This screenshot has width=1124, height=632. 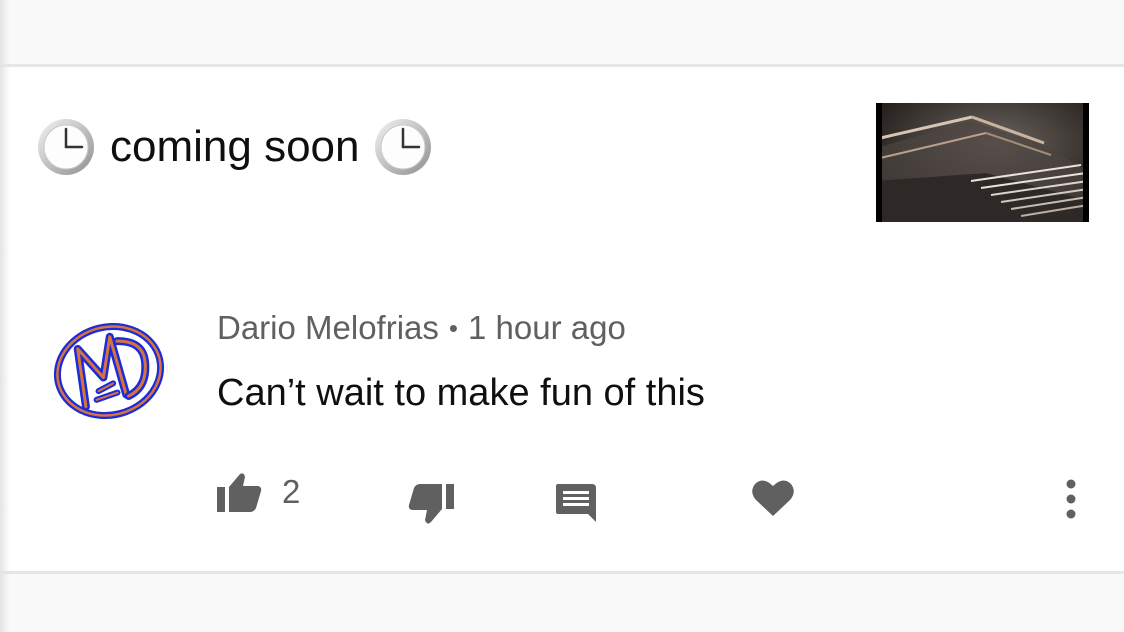 I want to click on left-edge-shadow, so click(x=5, y=316).